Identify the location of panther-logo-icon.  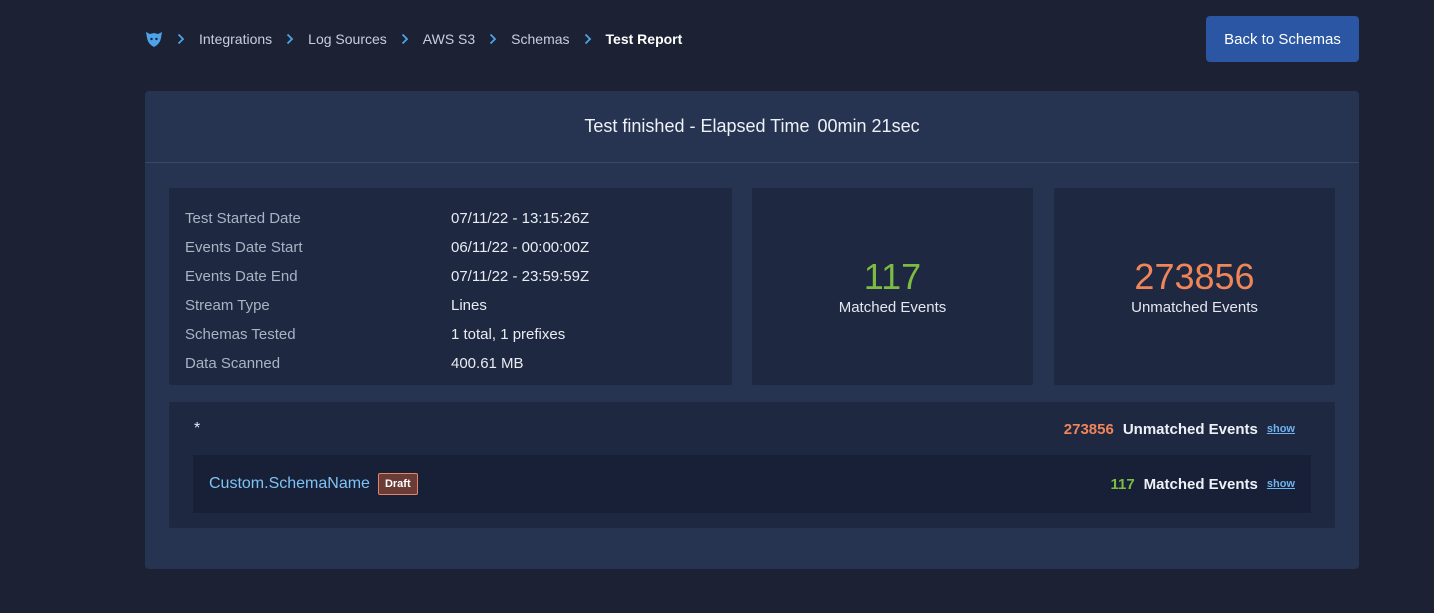
(154, 39).